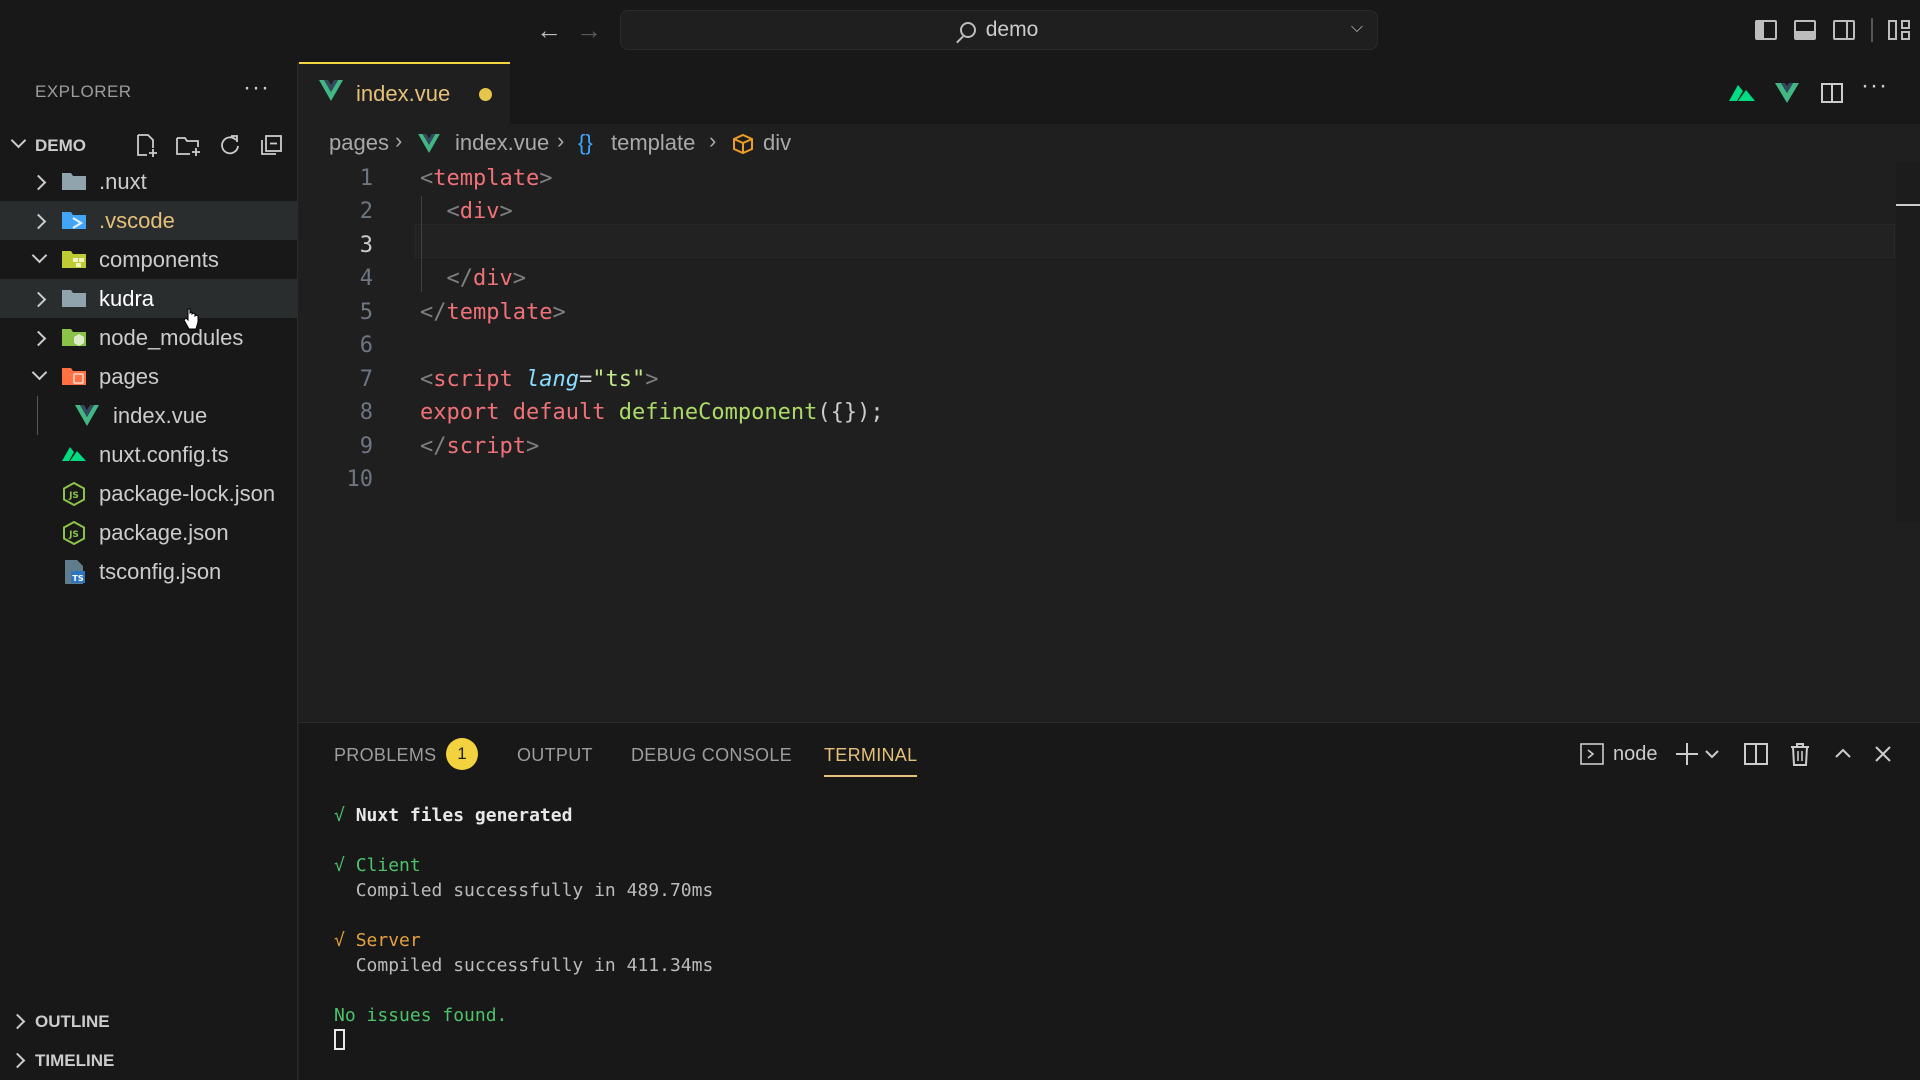 This screenshot has width=1920, height=1080. I want to click on code-line: </script>, so click(480, 446).